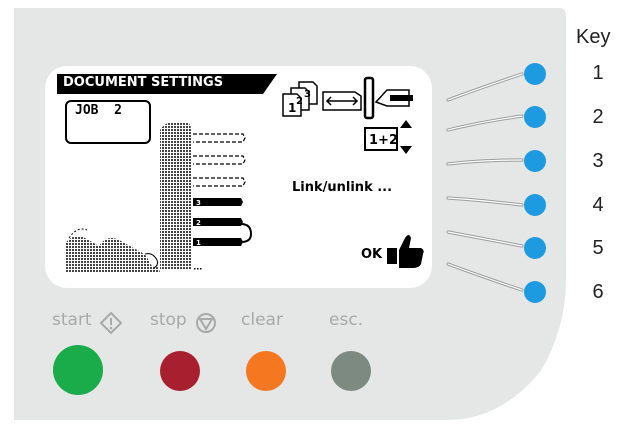 This screenshot has width=617, height=431. Describe the element at coordinates (383, 140) in the screenshot. I see `fold-setting-label: 1+2` at that location.